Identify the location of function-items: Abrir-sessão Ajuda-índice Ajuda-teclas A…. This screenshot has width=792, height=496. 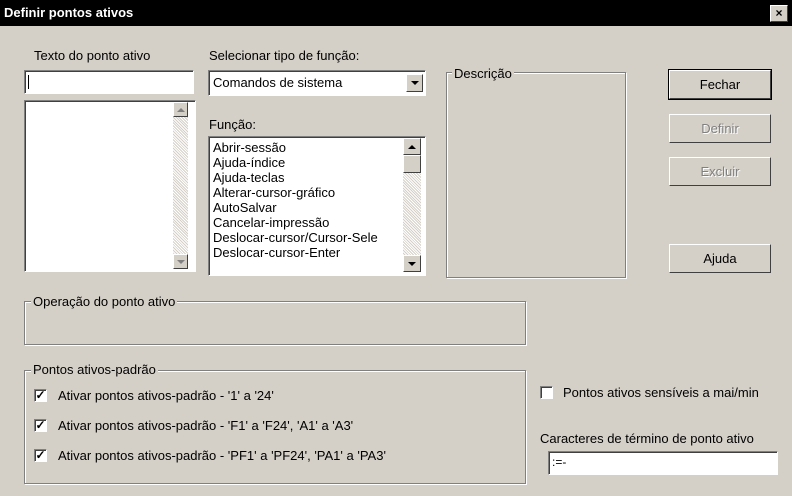
(308, 200).